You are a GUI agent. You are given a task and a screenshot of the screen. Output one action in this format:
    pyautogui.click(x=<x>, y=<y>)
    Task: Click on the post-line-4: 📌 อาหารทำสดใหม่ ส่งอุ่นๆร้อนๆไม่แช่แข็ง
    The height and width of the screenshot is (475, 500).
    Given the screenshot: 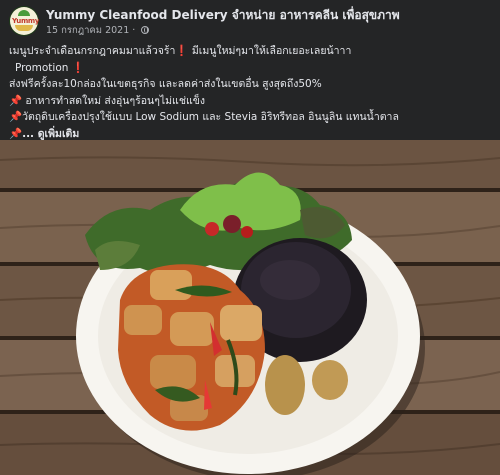 What is the action you would take?
    pyautogui.click(x=252, y=101)
    